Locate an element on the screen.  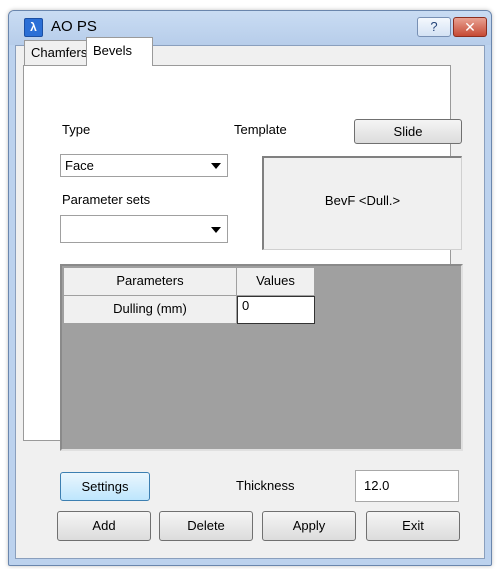
template-label: Template is located at coordinates (260, 129).